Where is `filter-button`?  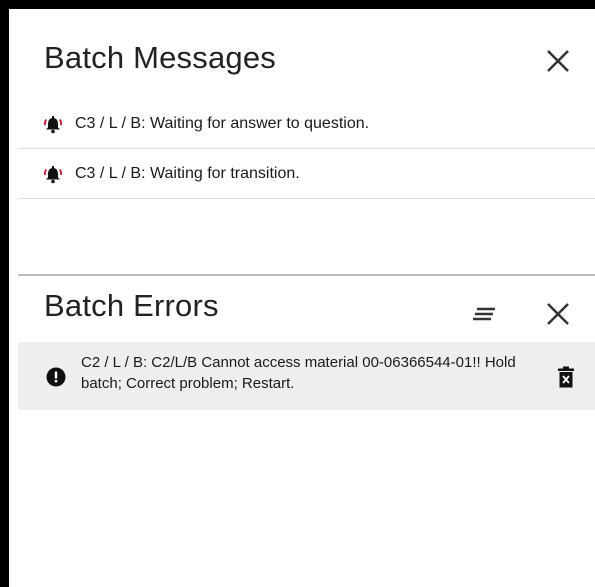
filter-button is located at coordinates (484, 314).